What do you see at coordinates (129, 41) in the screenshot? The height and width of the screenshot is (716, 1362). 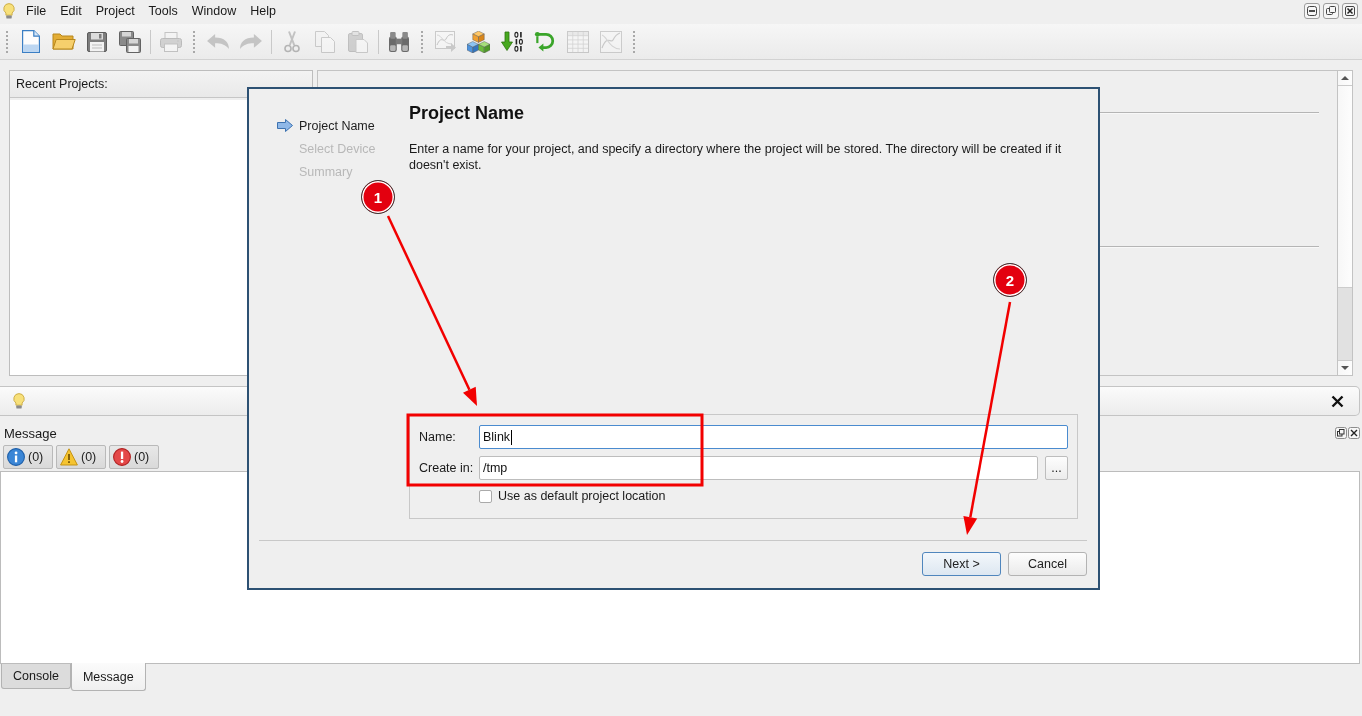 I see `stacked-floppy-disks-icon` at bounding box center [129, 41].